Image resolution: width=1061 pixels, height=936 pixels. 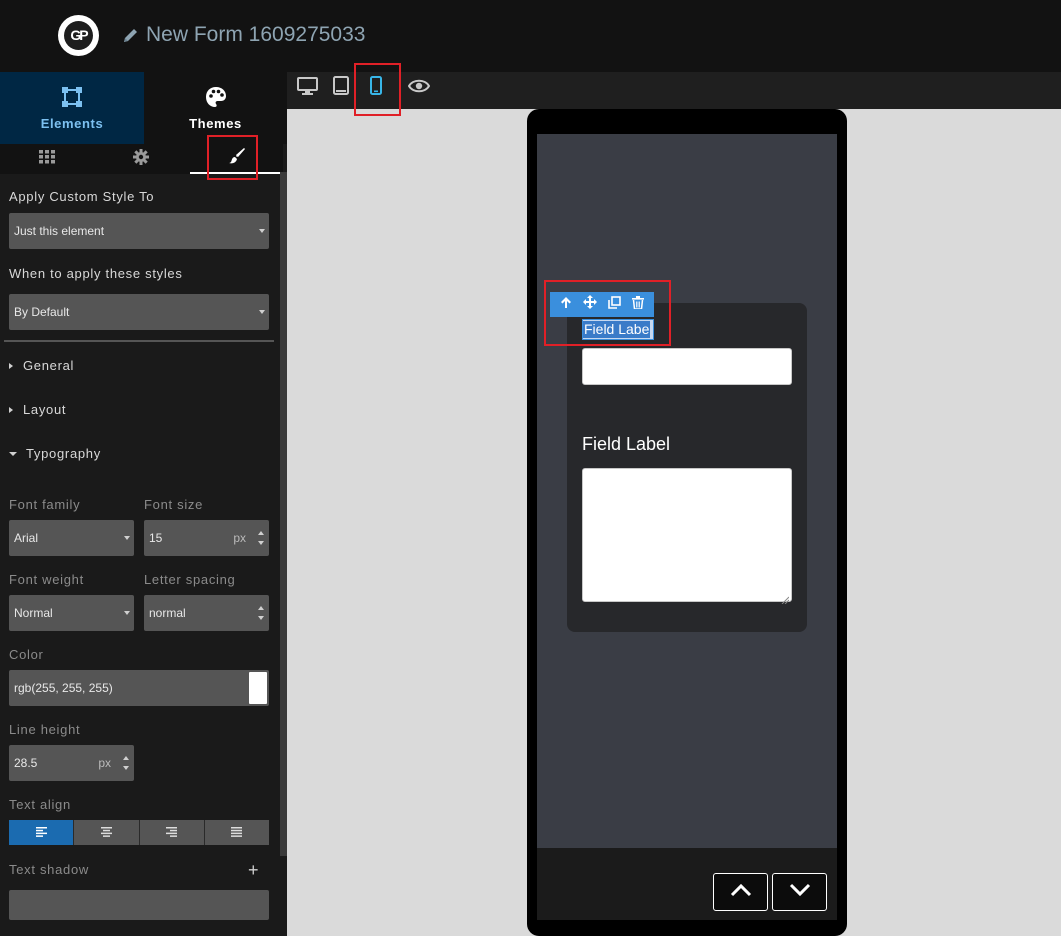 What do you see at coordinates (82, 196) in the screenshot?
I see `apply-style-label: Apply Custom Style To` at bounding box center [82, 196].